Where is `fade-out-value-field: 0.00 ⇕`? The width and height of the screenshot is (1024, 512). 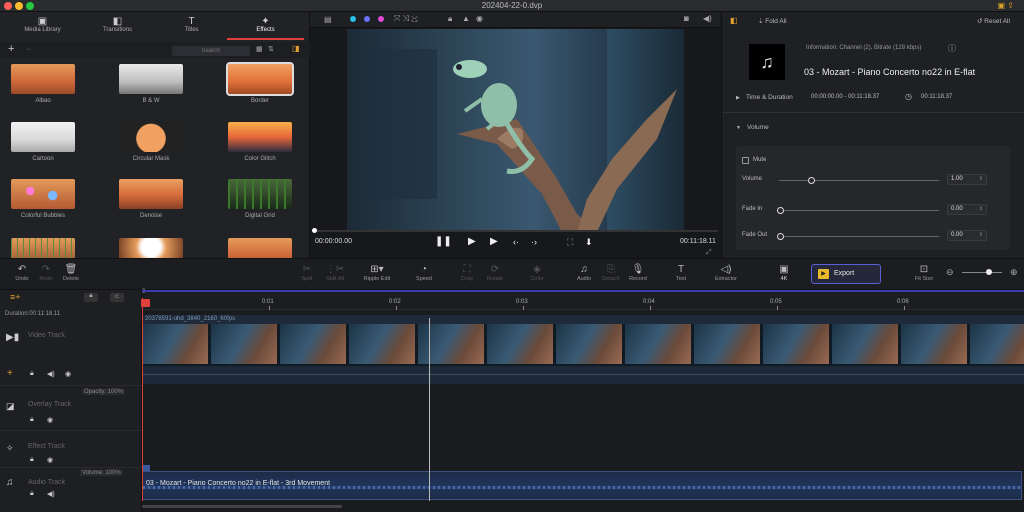
fade-out-value-field: 0.00 ⇕ is located at coordinates (967, 235).